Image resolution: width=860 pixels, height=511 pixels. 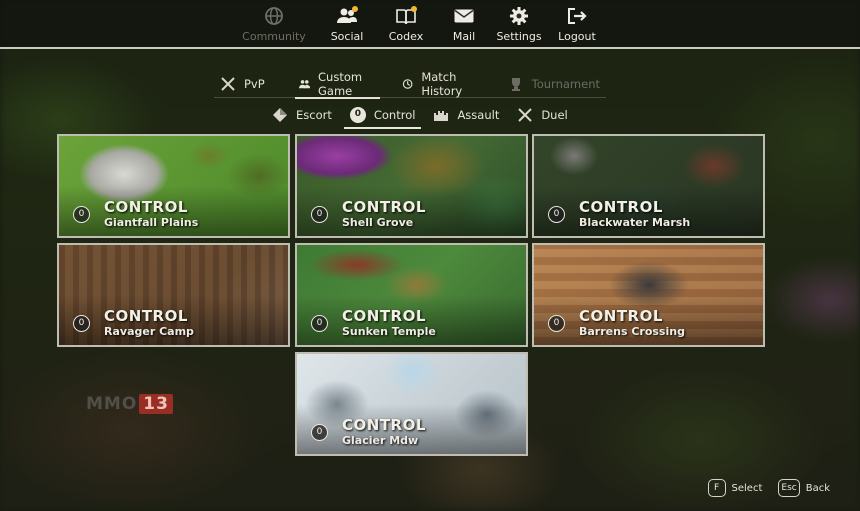 What do you see at coordinates (149, 331) in the screenshot?
I see `map-name: Ravager Camp` at bounding box center [149, 331].